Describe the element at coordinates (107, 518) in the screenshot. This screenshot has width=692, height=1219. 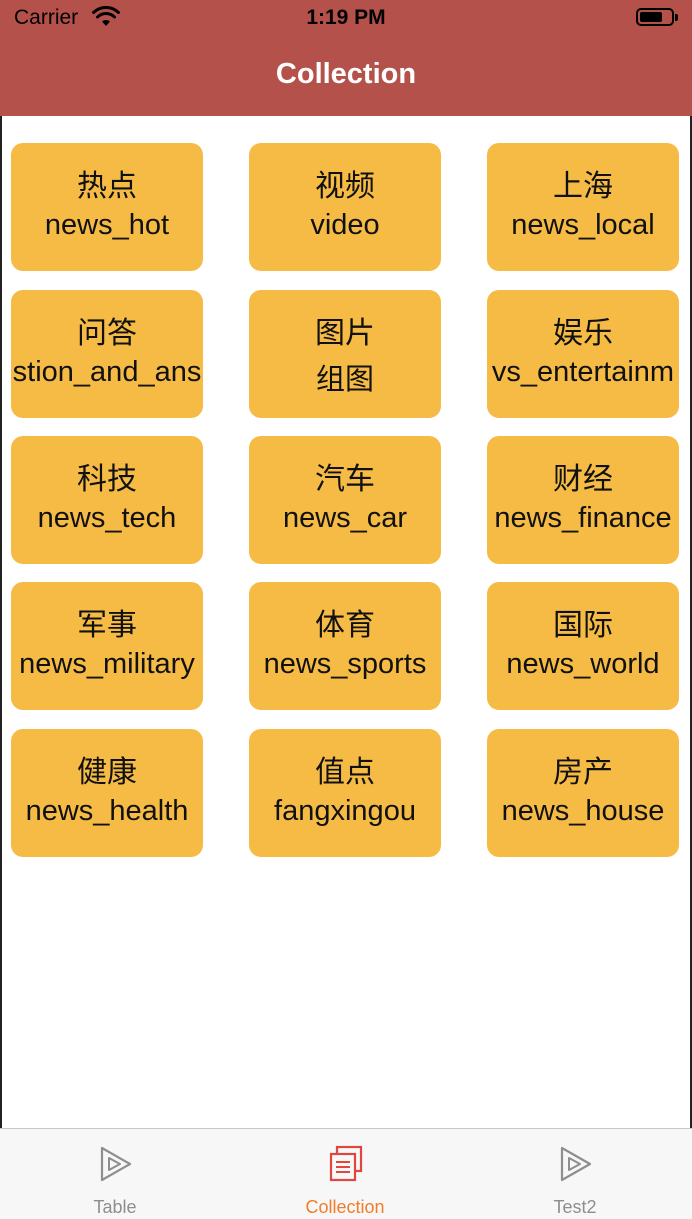
I see `cell-category-label: news_tech` at that location.